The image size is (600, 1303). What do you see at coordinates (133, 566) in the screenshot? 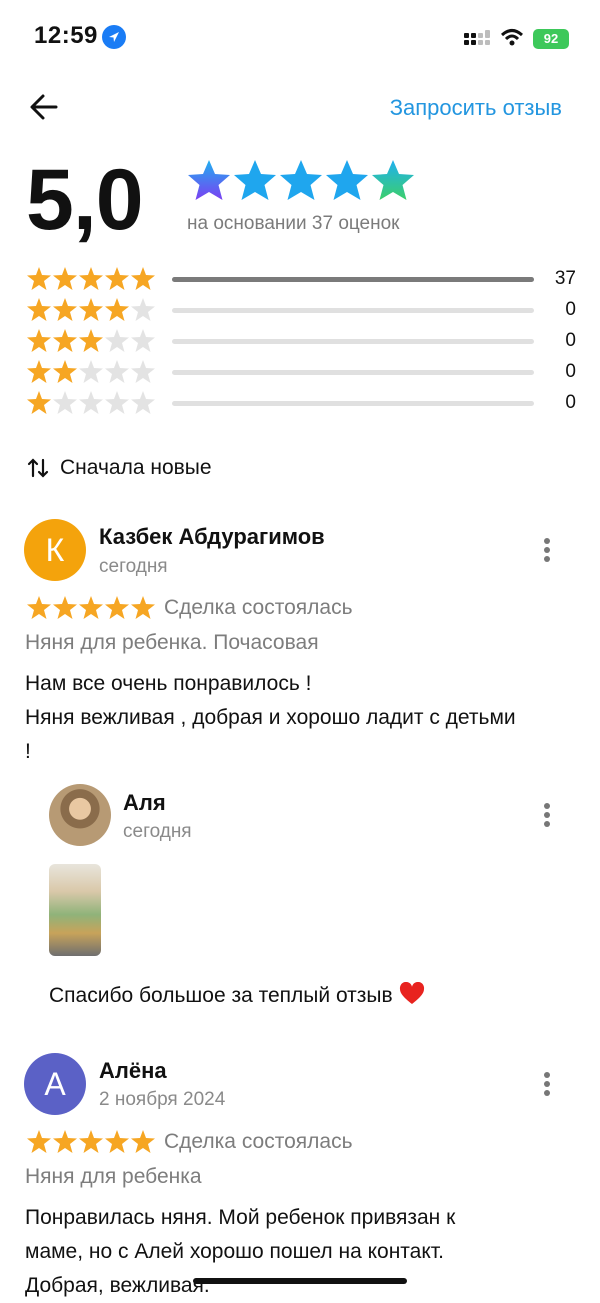
I see `review-date: сегодня` at bounding box center [133, 566].